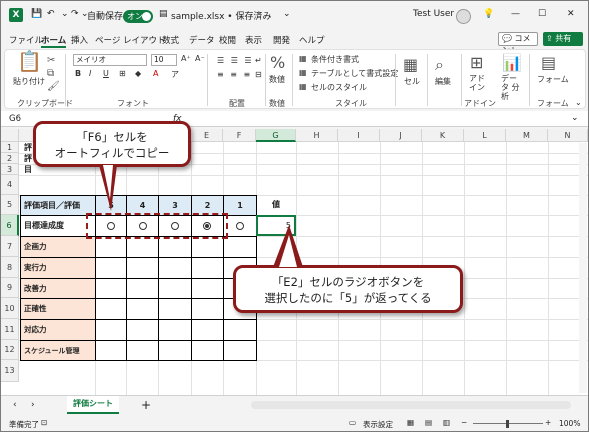 This screenshot has height=432, width=589. Describe the element at coordinates (288, 246) in the screenshot. I see `callout-bottom-pointer` at that location.